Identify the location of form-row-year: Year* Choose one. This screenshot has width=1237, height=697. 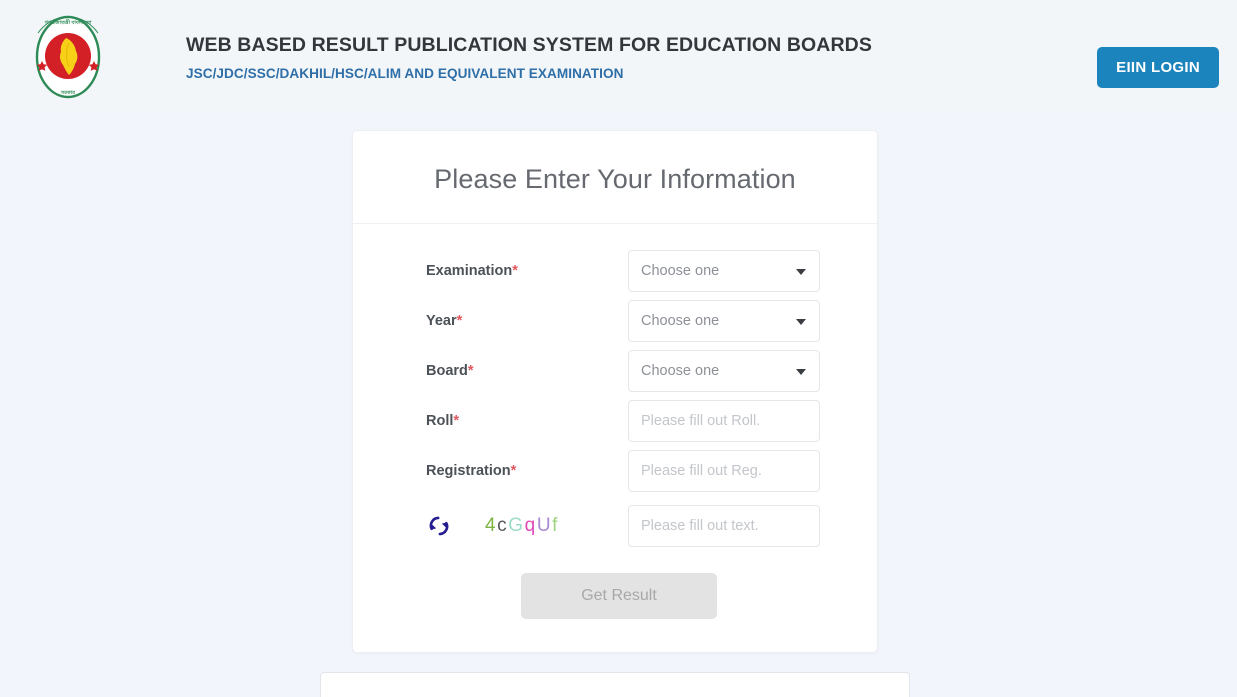
(615, 321).